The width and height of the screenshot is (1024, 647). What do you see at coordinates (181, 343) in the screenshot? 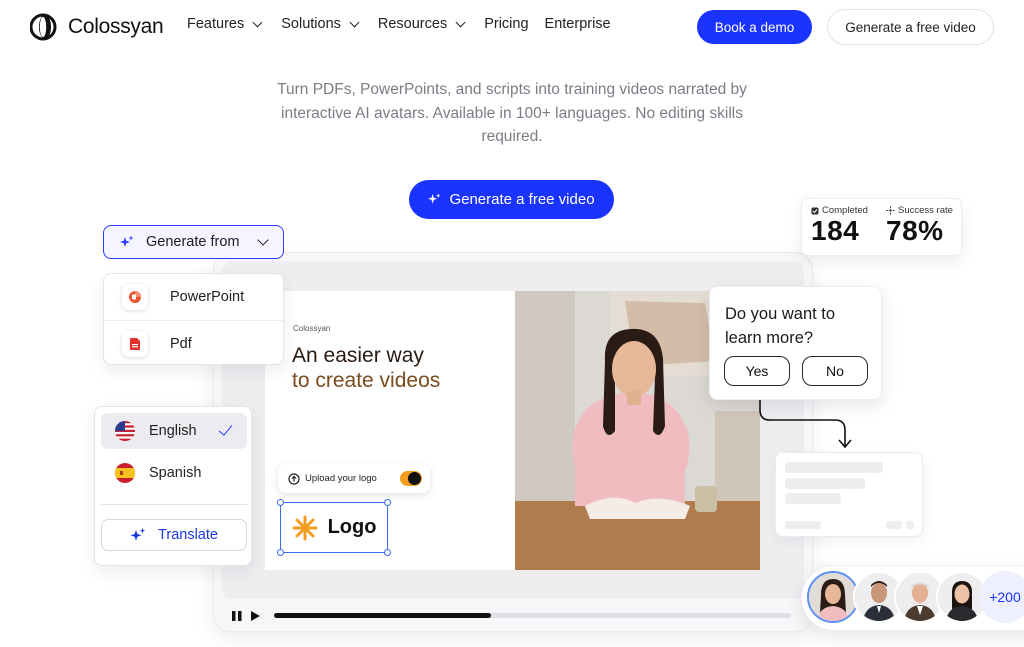
I see `source-label-pdf: Pdf` at bounding box center [181, 343].